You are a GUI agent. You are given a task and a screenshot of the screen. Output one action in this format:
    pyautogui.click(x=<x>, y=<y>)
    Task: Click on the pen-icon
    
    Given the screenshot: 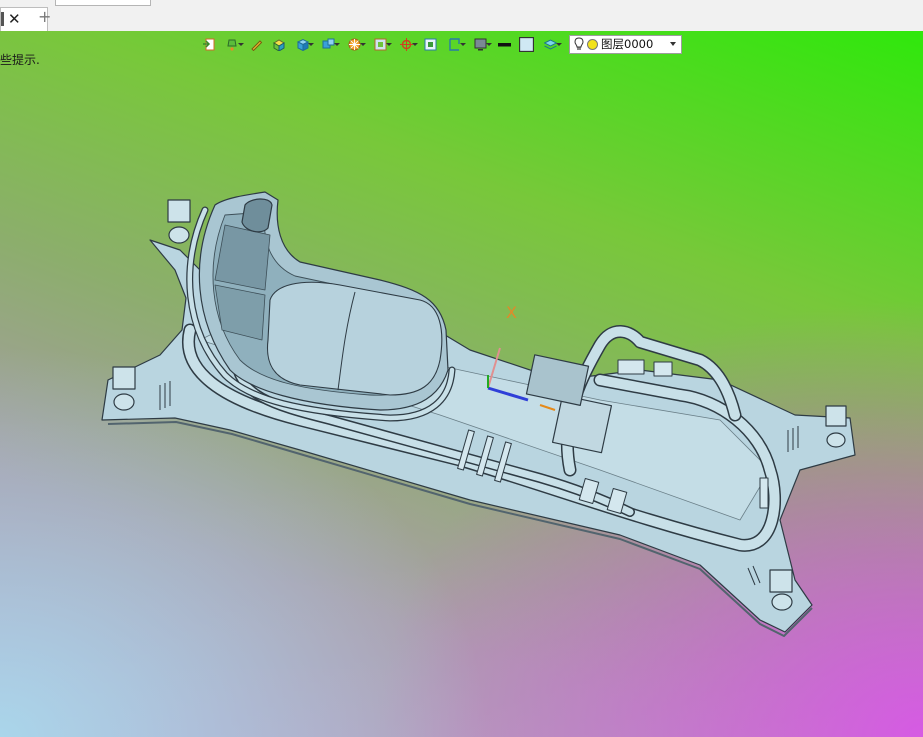 What is the action you would take?
    pyautogui.click(x=256, y=45)
    